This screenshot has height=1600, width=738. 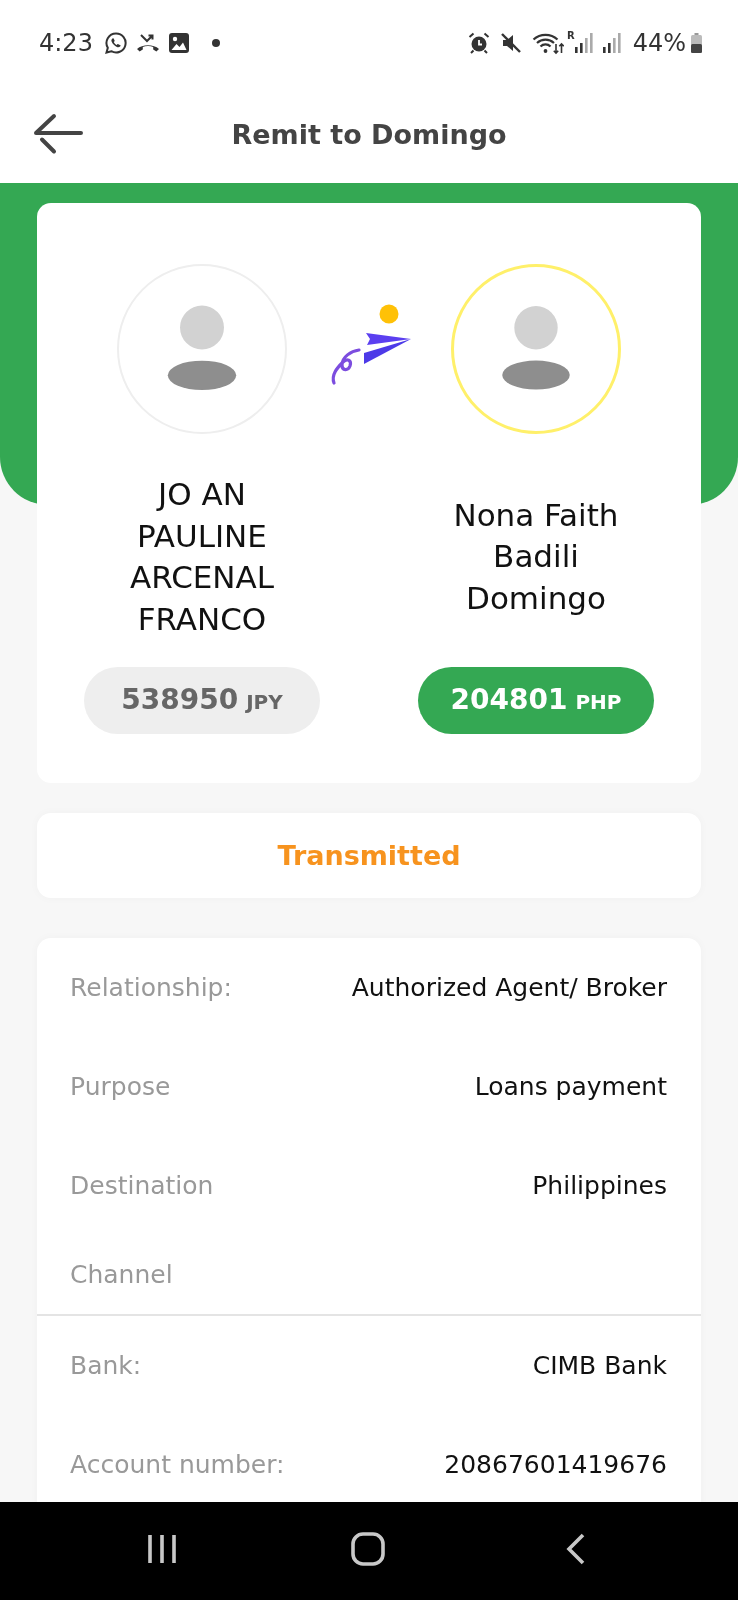 I want to click on roaming-indicator: R, so click(x=570, y=35).